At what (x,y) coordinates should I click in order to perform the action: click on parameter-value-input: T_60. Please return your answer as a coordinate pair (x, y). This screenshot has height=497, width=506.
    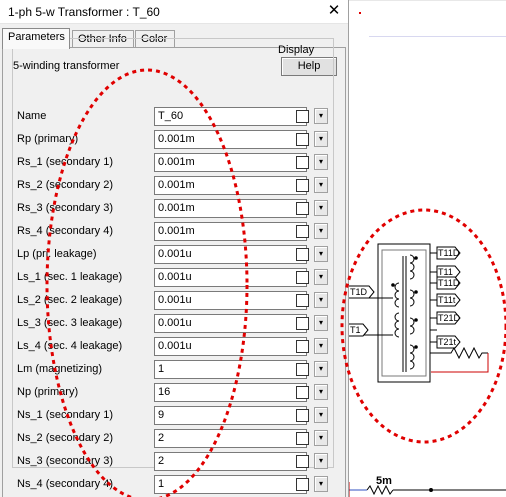
    Looking at the image, I should click on (230, 116).